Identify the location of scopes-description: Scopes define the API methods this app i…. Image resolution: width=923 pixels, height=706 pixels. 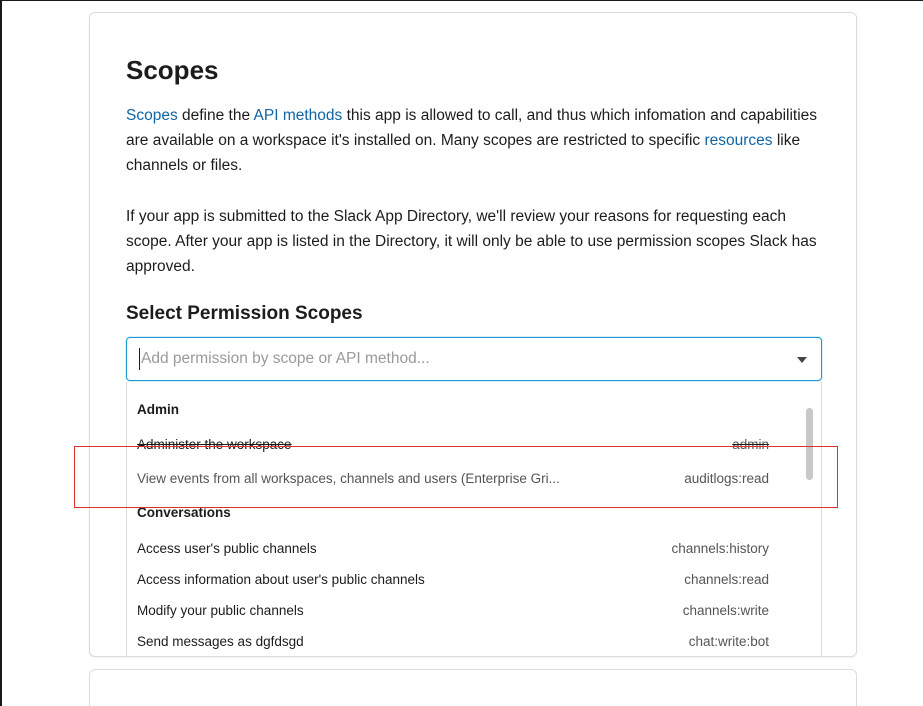
(476, 140).